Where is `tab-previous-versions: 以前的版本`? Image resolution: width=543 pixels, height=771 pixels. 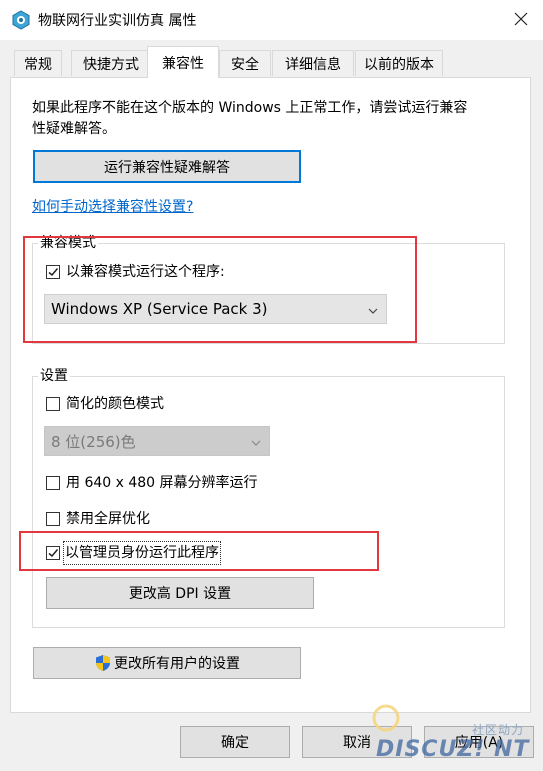
tab-previous-versions: 以前的版本 is located at coordinates (399, 63).